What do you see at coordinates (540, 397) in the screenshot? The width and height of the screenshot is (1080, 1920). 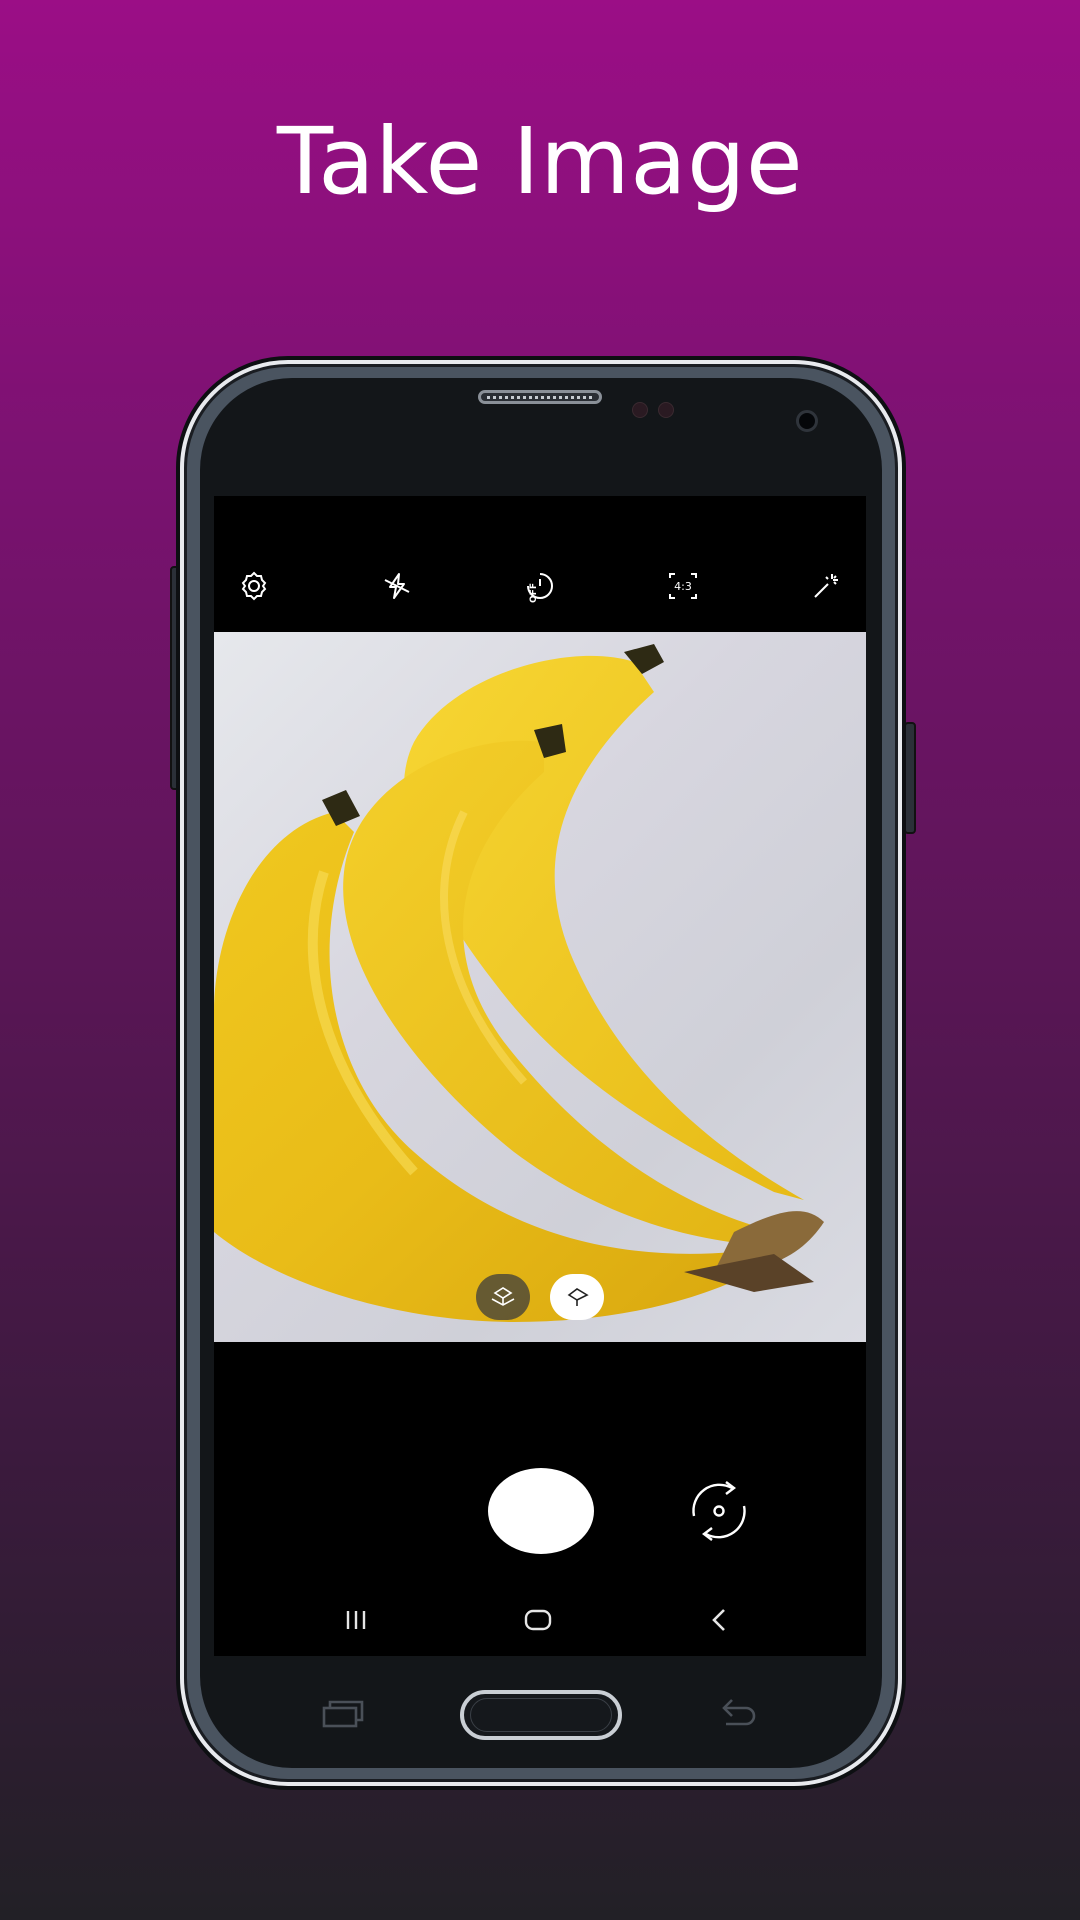 I see `earpiece-speaker` at bounding box center [540, 397].